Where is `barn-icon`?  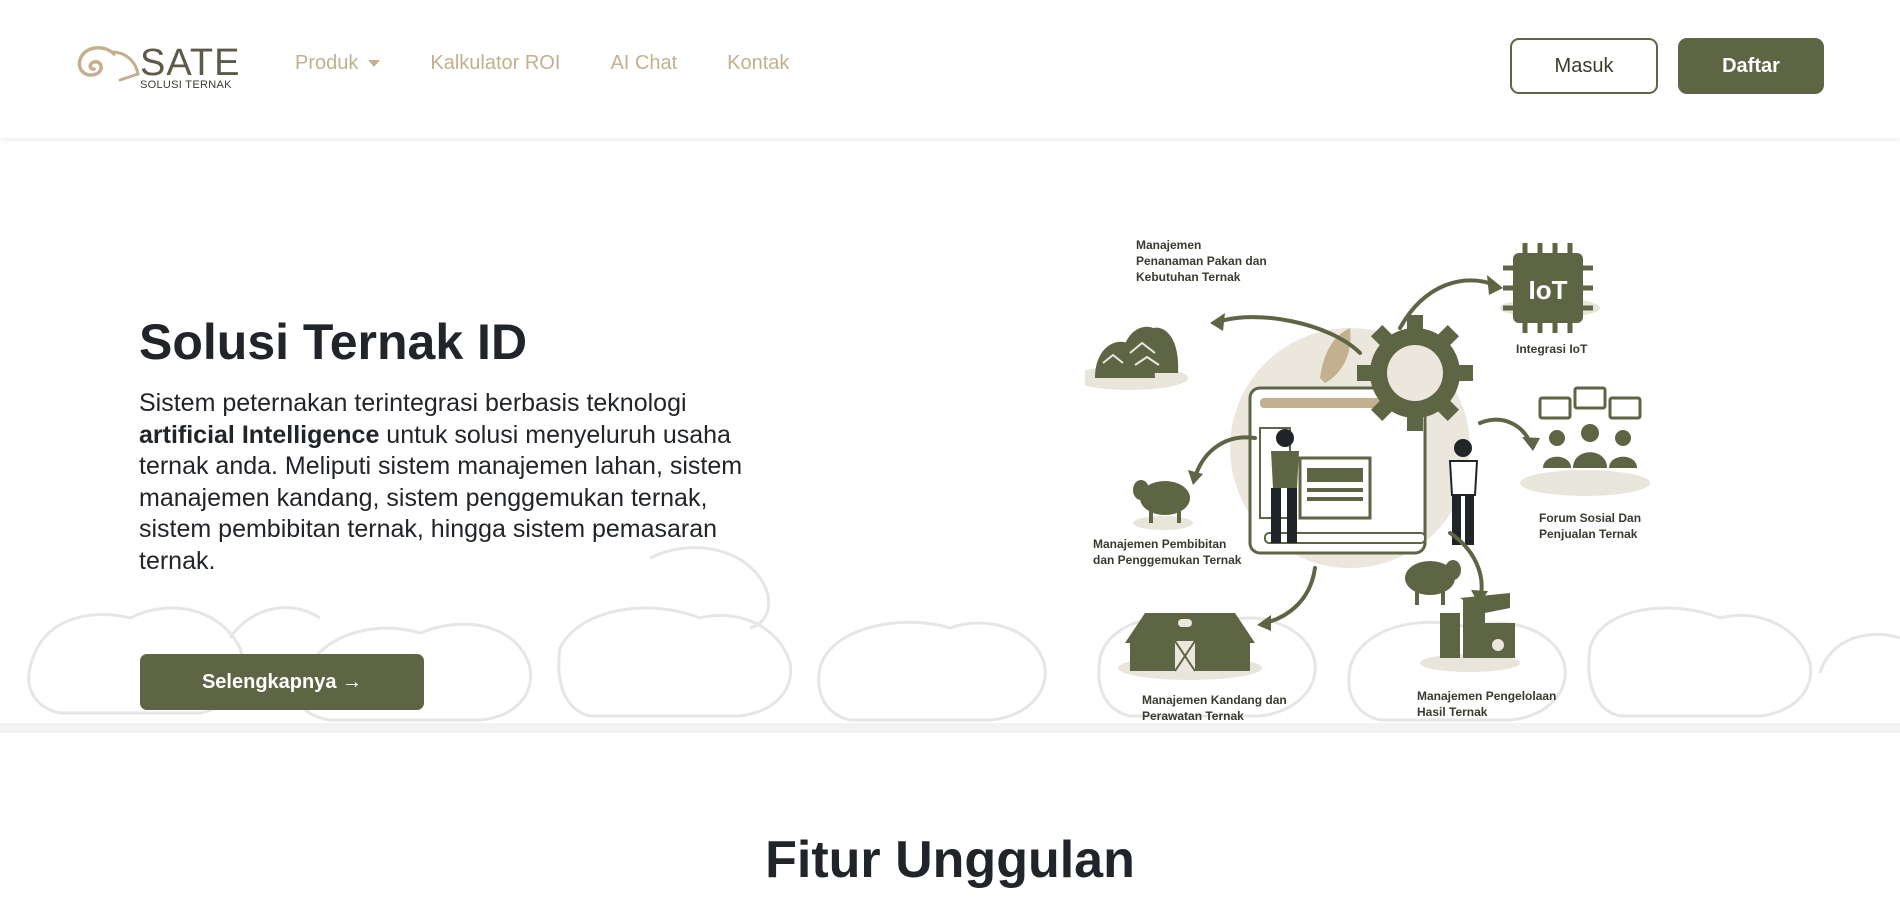 barn-icon is located at coordinates (1190, 642).